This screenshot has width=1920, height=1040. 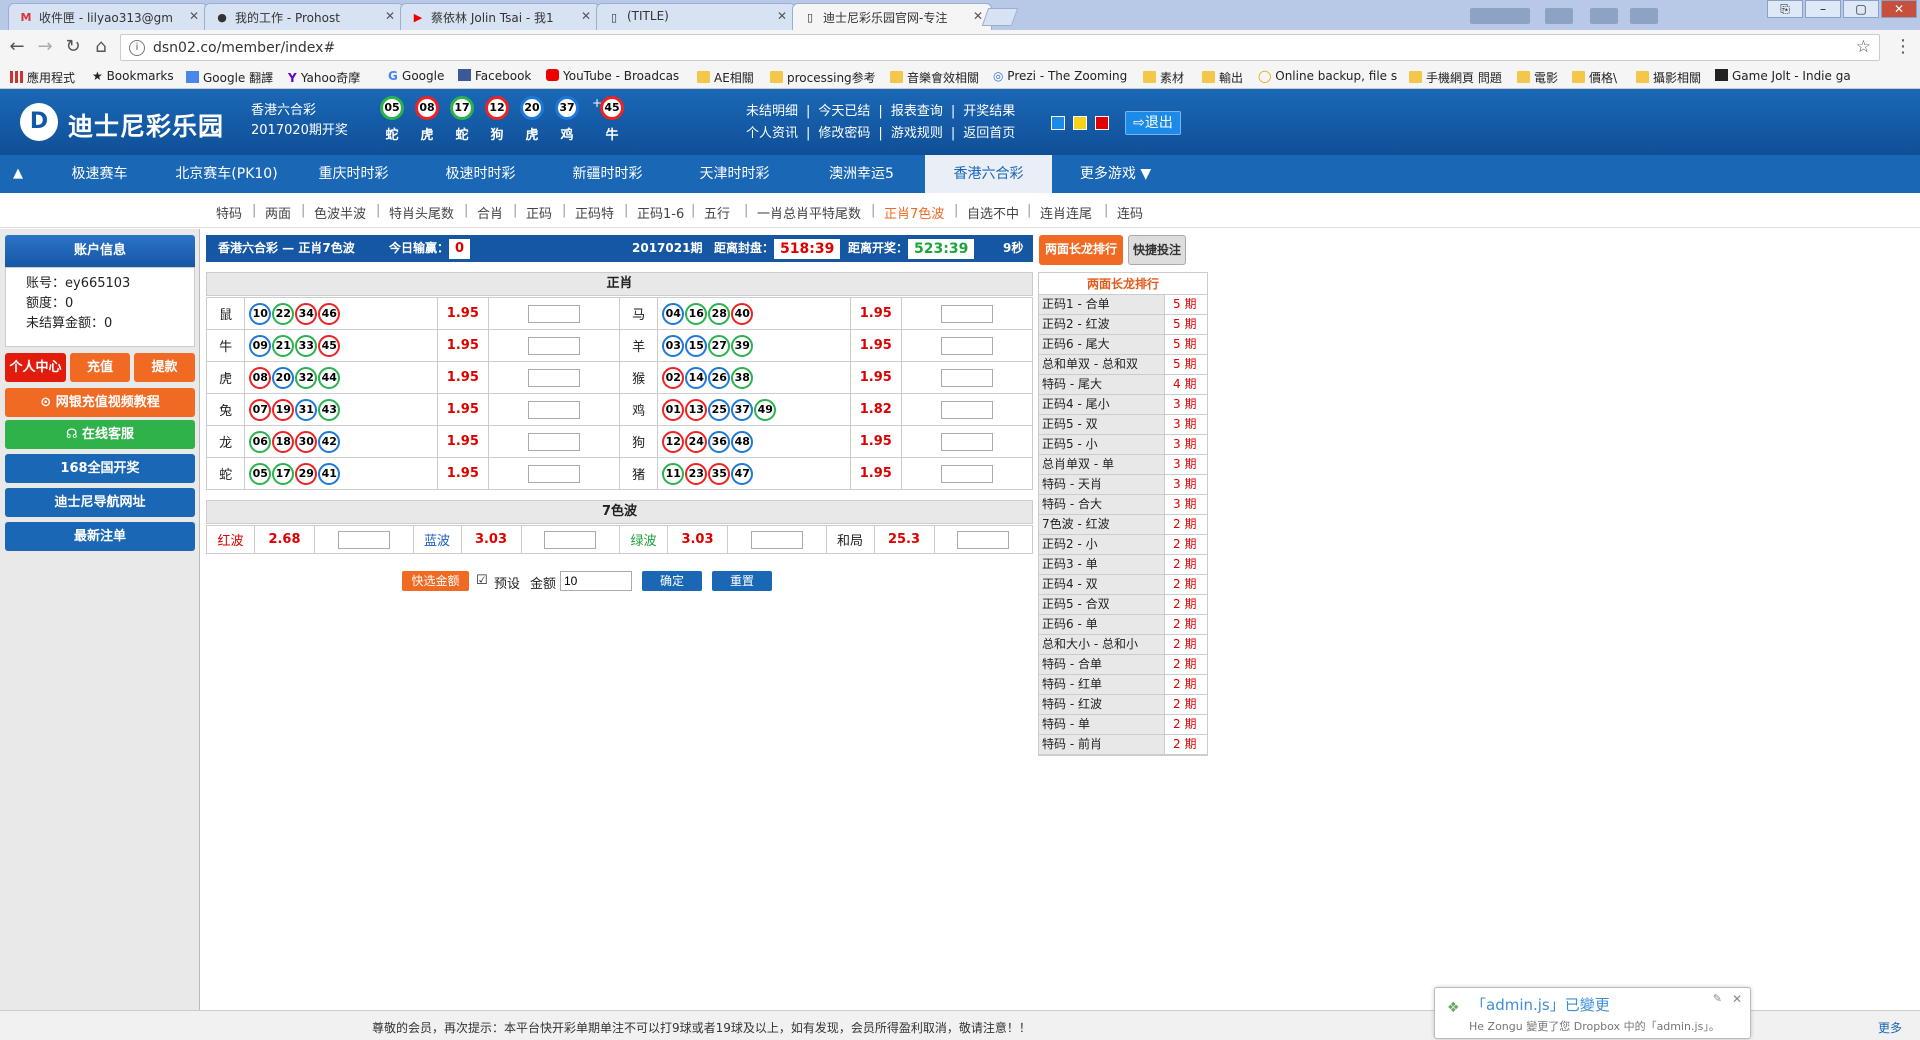 What do you see at coordinates (1861, 9) in the screenshot?
I see `maximize-button: ▢` at bounding box center [1861, 9].